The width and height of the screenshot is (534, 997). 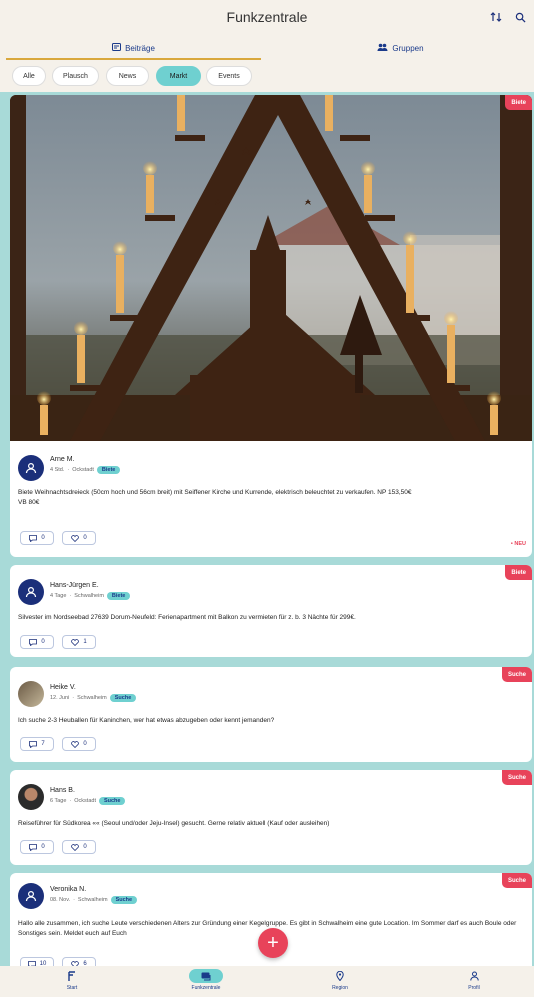 I want to click on nav-label: Profil, so click(x=474, y=988).